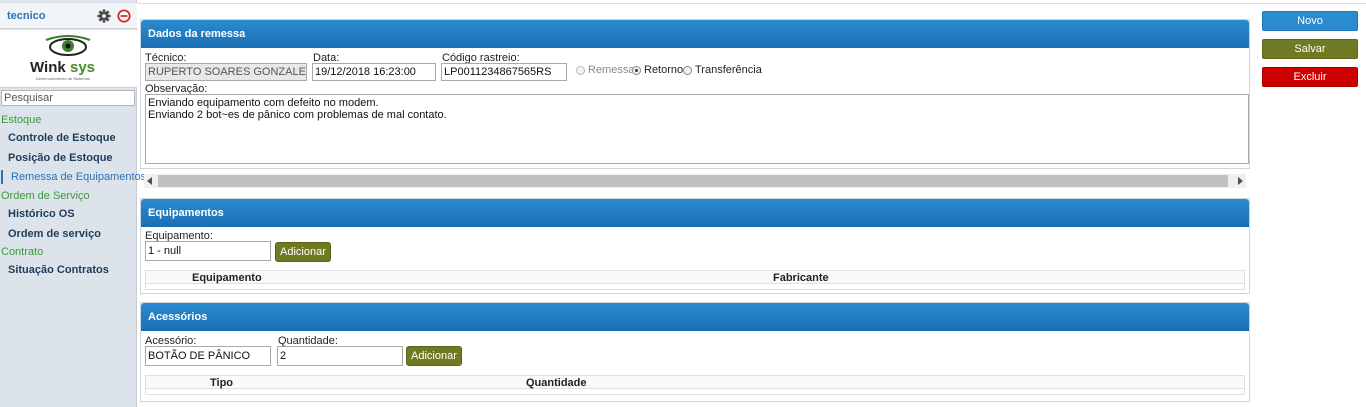  I want to click on tecnico-field: RUPERTO SOARES GONZALES, so click(226, 72).